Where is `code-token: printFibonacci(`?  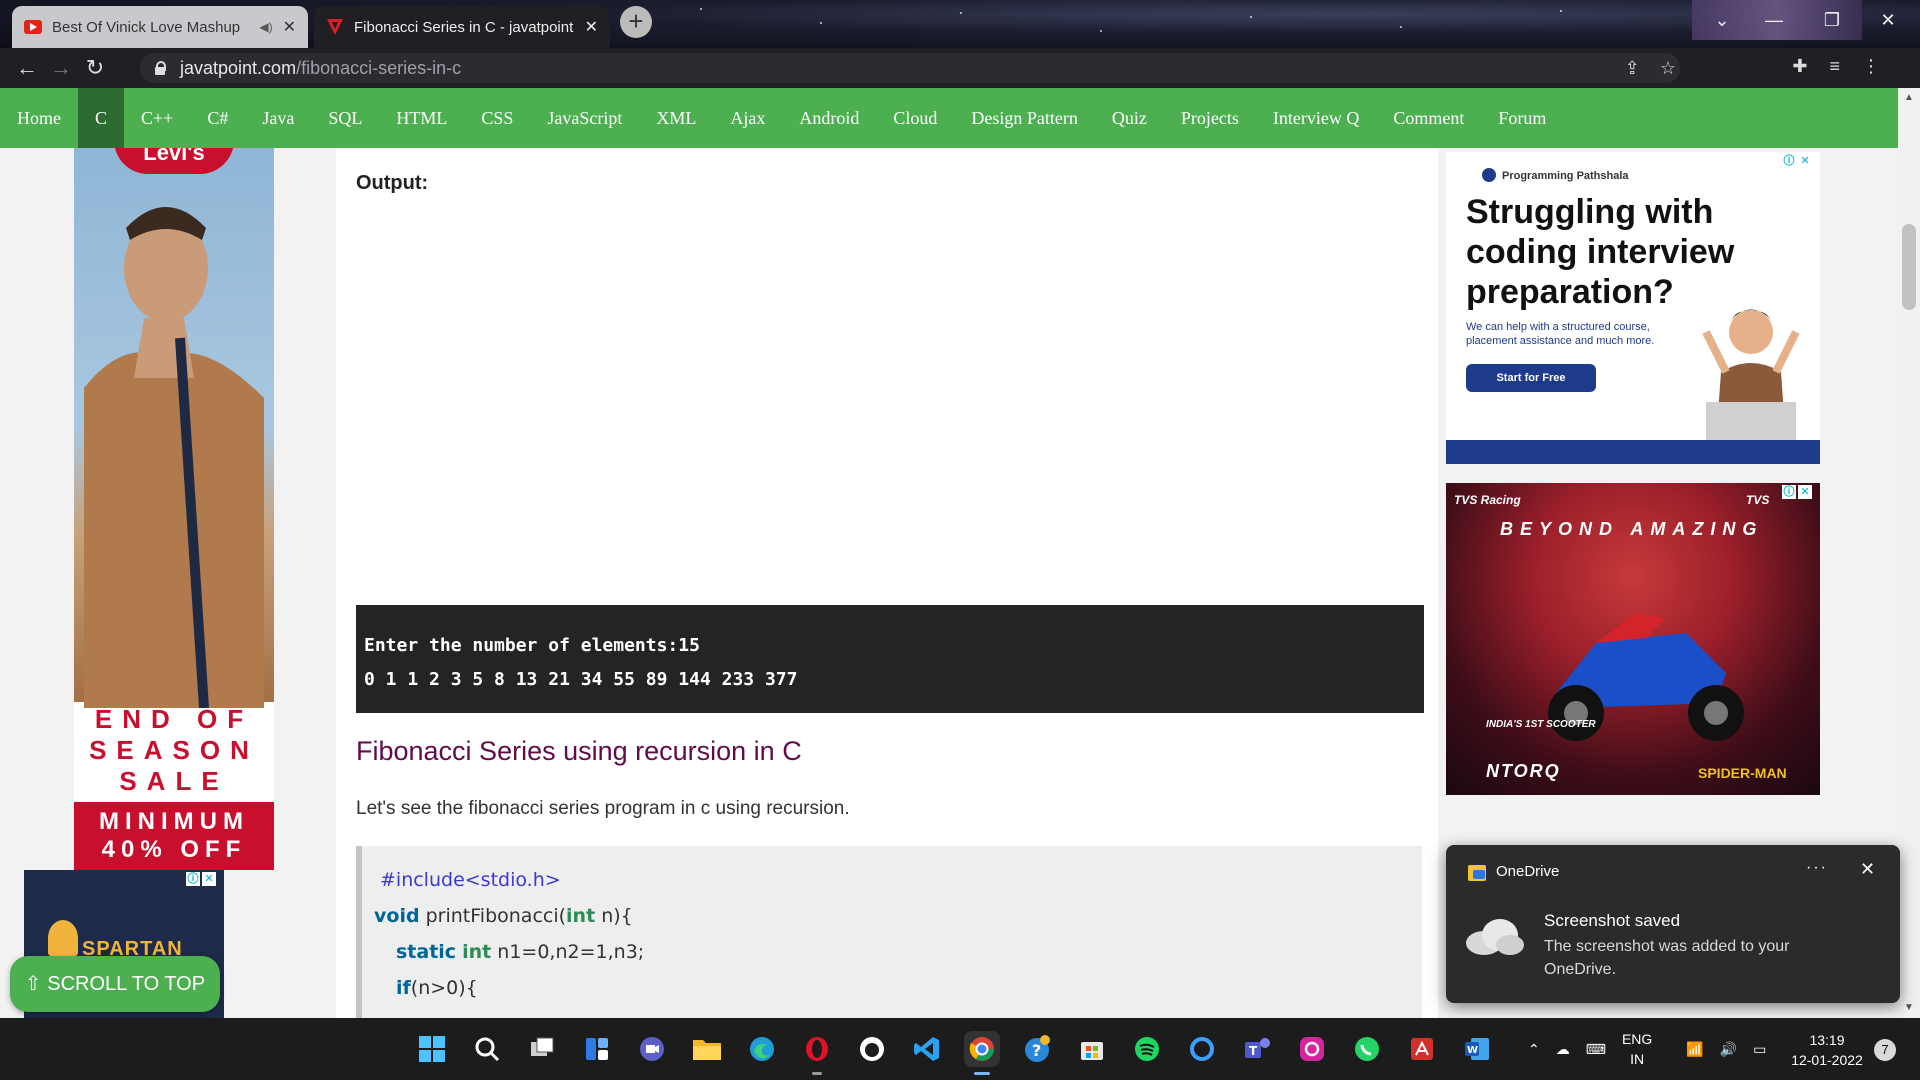
code-token: printFibonacci( is located at coordinates (493, 916).